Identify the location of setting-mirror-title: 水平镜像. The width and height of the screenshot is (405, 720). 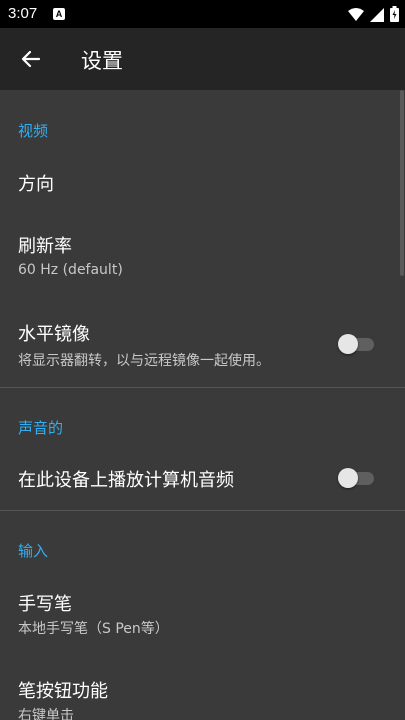
(54, 334).